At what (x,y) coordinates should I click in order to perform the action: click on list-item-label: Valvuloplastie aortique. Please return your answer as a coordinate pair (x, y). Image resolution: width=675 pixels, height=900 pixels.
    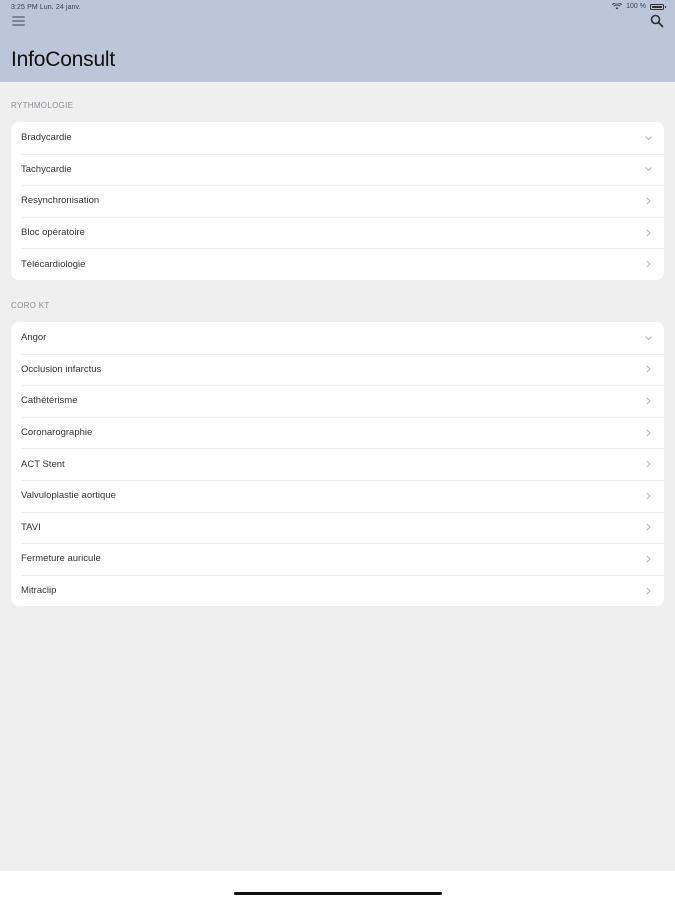
    Looking at the image, I should click on (68, 496).